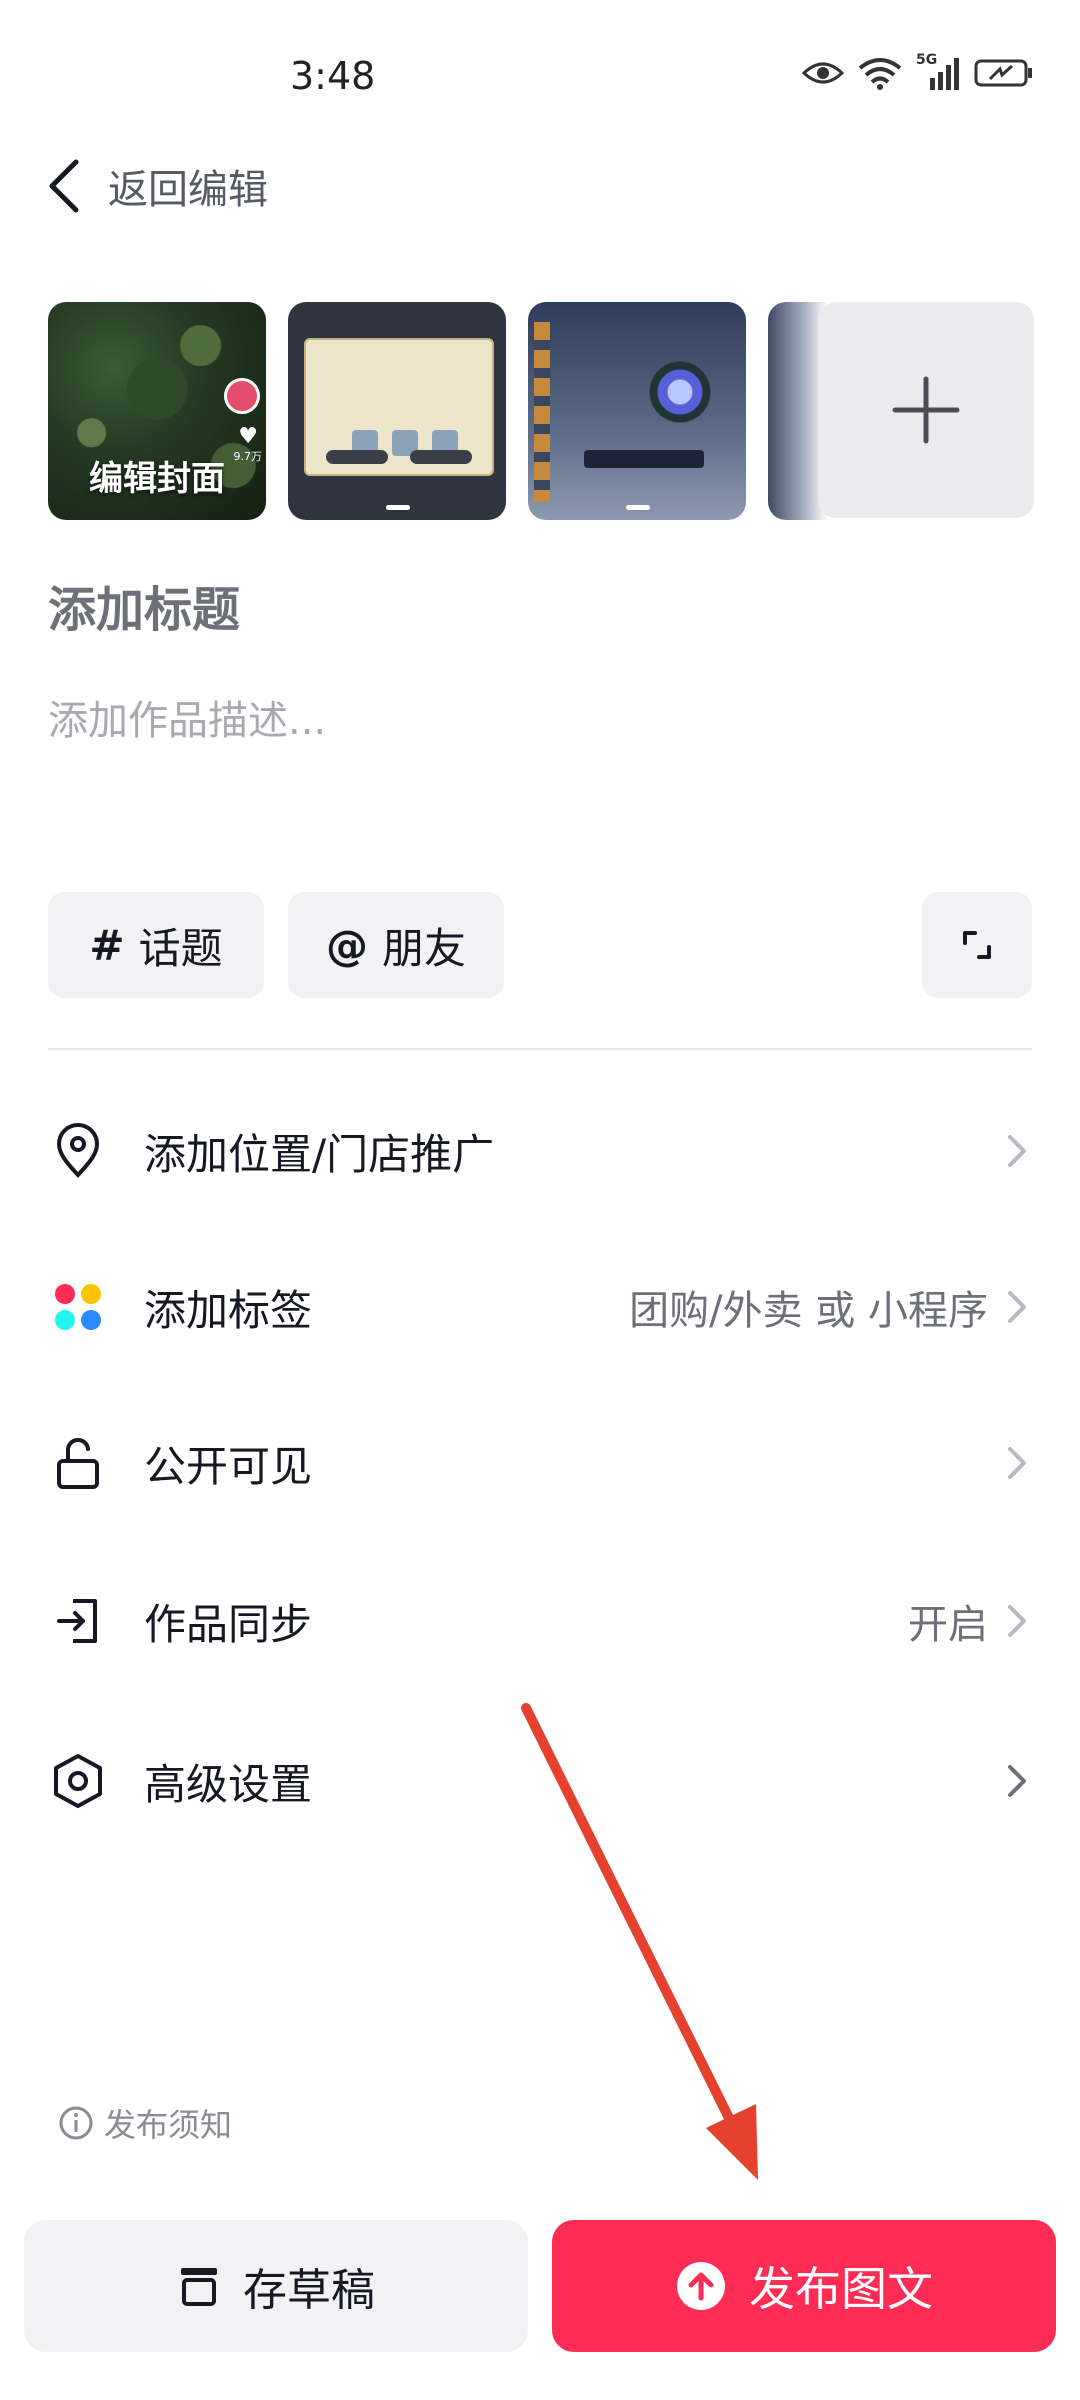 This screenshot has width=1080, height=2400. I want to click on sync-icon, so click(78, 1621).